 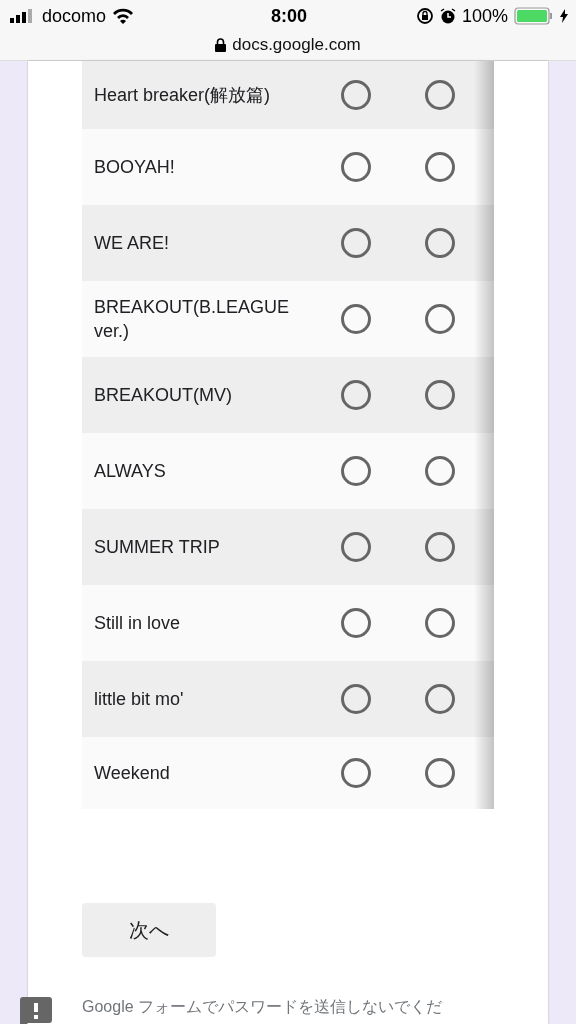 I want to click on charging-icon, so click(x=564, y=16).